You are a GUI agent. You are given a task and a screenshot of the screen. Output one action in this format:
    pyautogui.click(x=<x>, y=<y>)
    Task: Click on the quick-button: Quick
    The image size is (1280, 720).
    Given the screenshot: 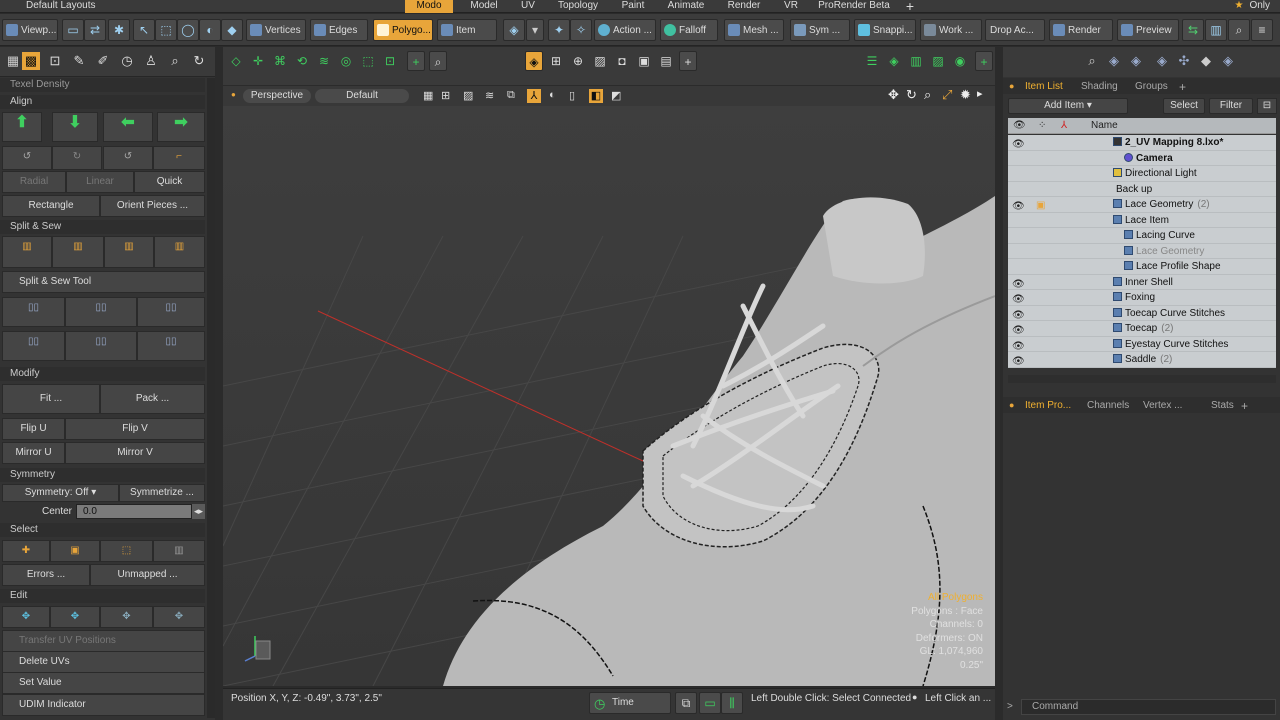 What is the action you would take?
    pyautogui.click(x=169, y=182)
    